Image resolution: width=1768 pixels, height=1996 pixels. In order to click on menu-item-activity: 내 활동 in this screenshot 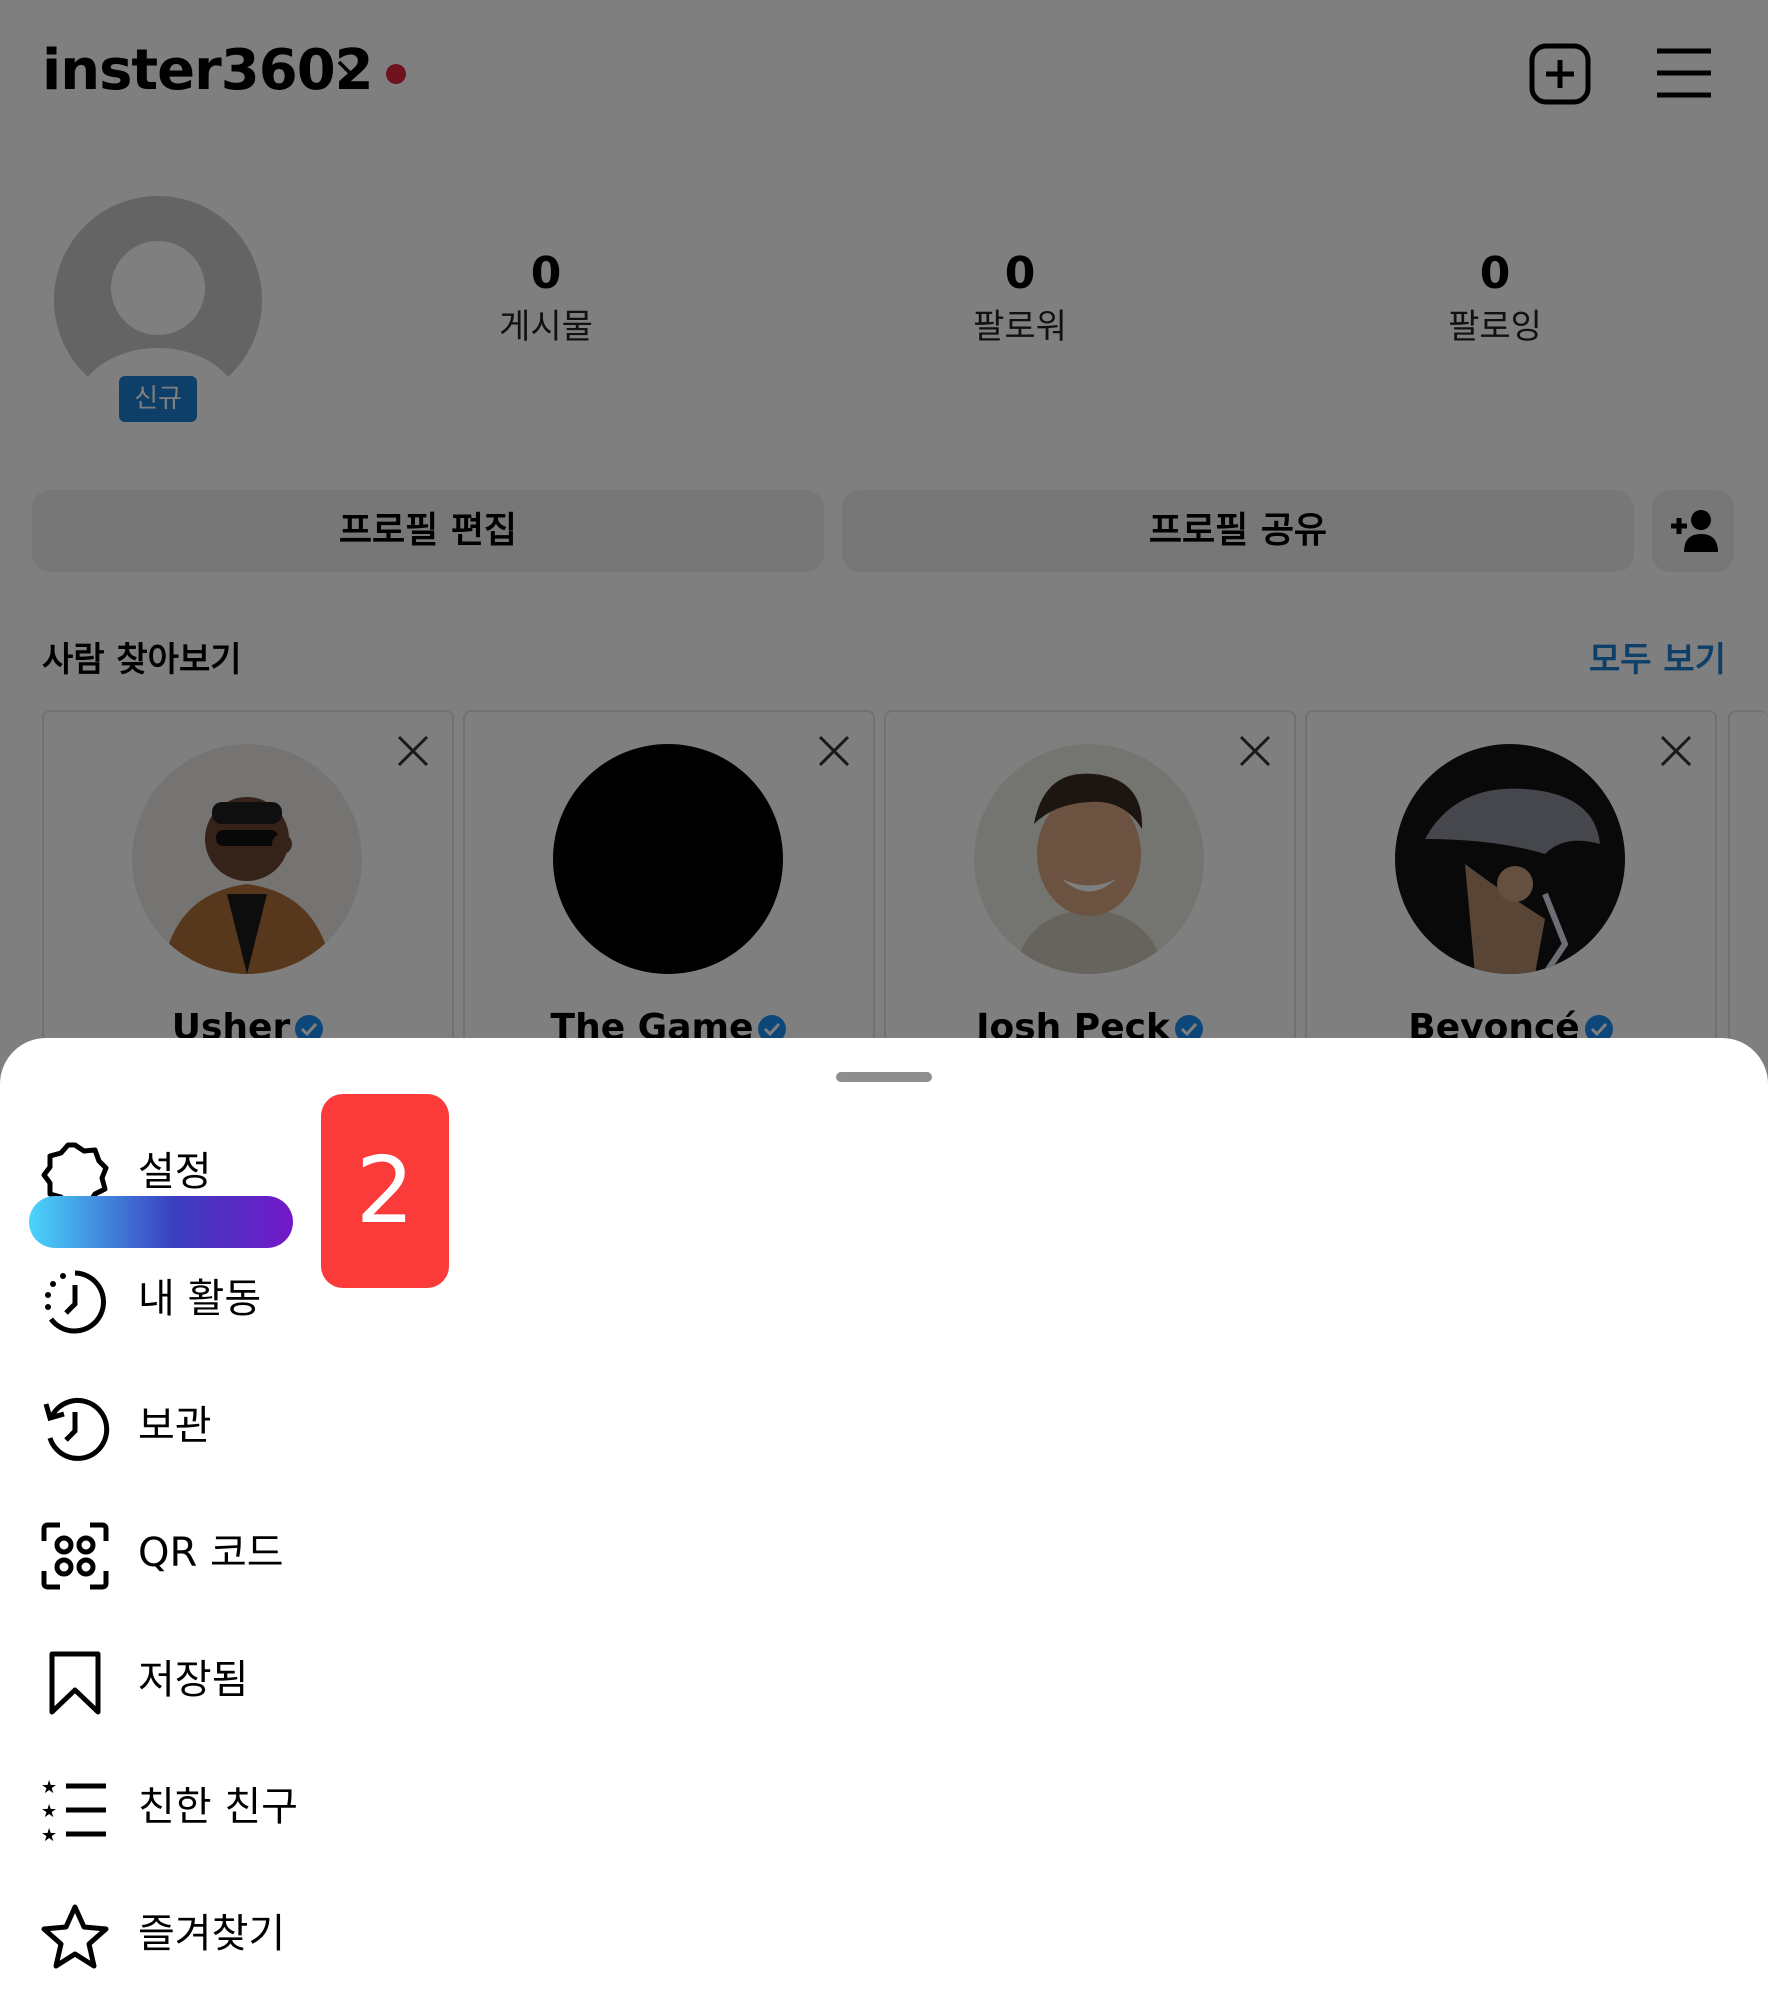, I will do `click(884, 1297)`.